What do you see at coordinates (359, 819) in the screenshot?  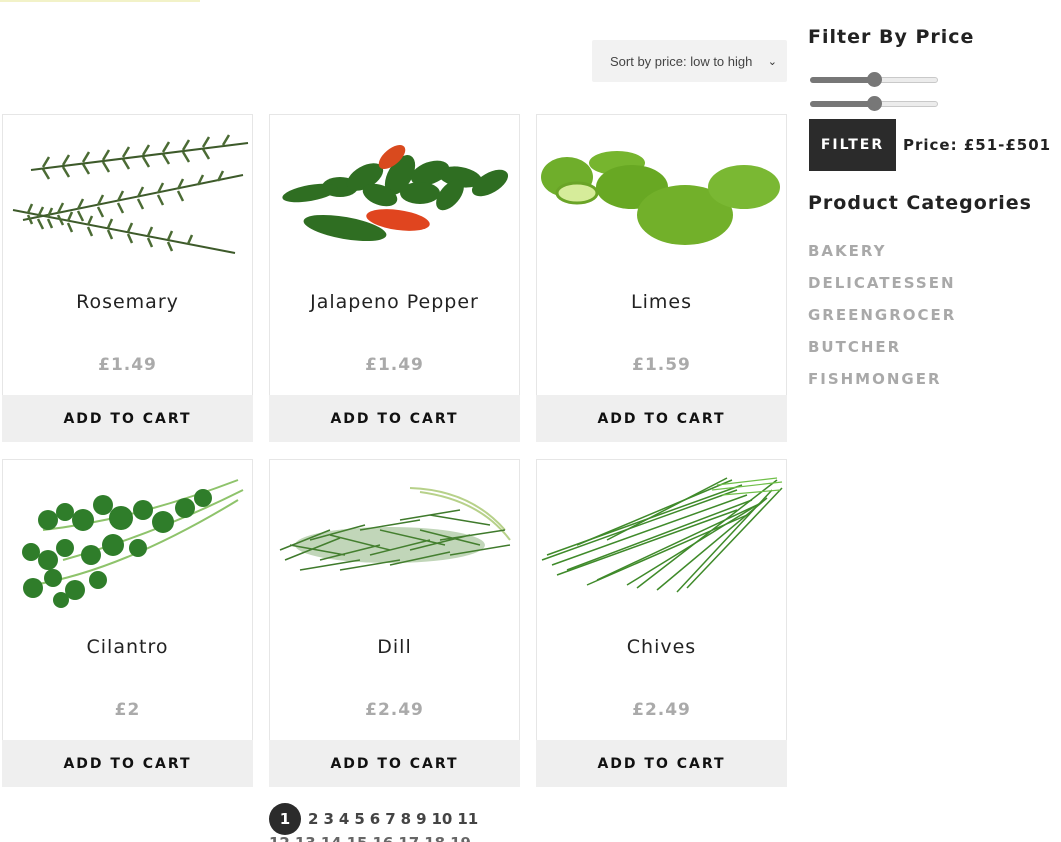 I see `page-link: 5` at bounding box center [359, 819].